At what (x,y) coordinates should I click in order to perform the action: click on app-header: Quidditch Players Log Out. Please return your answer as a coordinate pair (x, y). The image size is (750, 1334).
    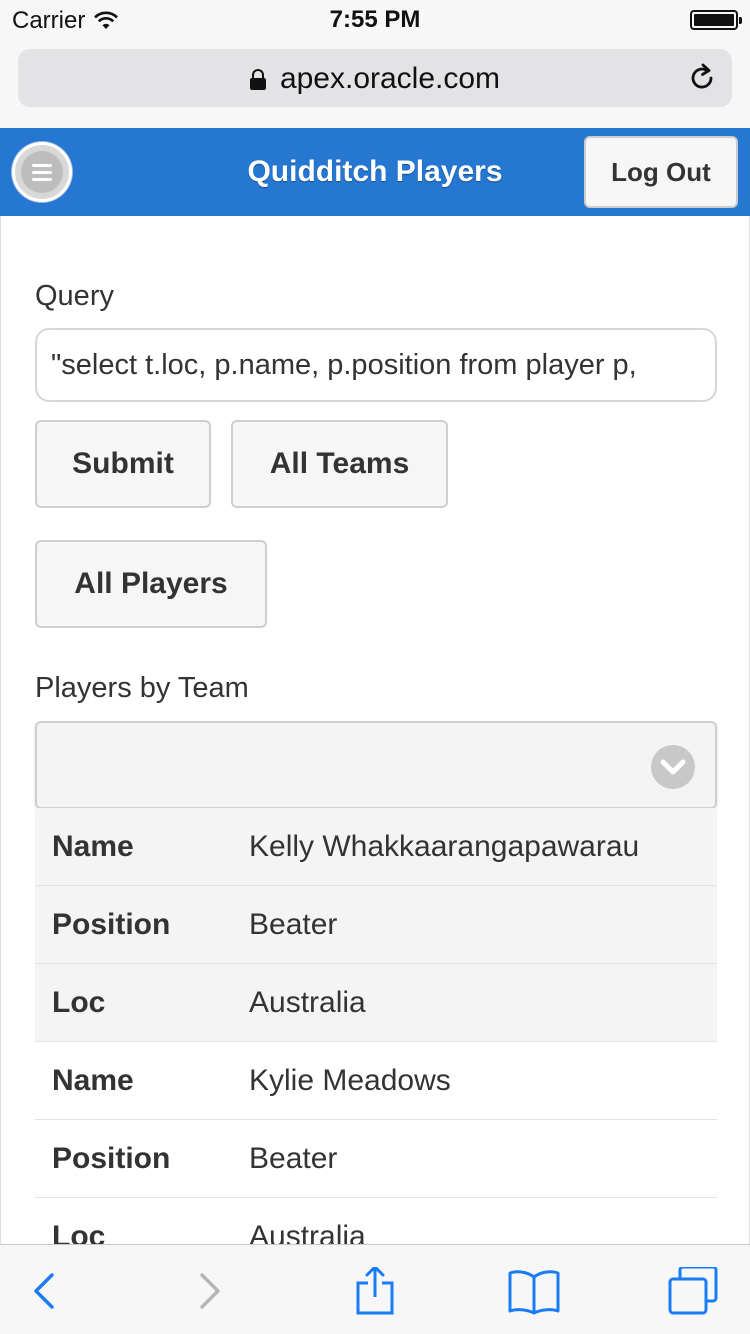
    Looking at the image, I should click on (375, 172).